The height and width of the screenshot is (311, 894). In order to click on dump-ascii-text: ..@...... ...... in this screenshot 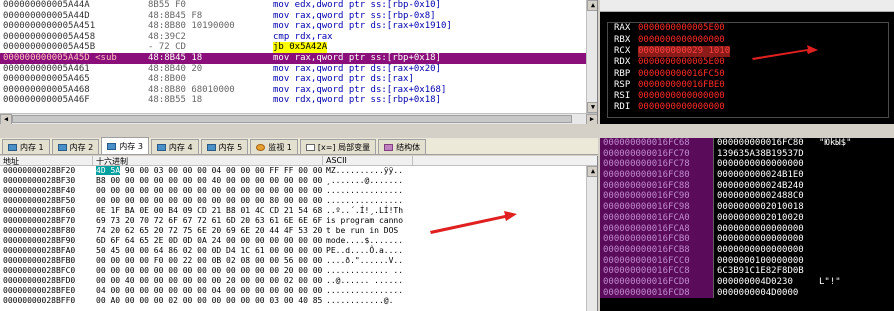, I will do `click(368, 281)`.